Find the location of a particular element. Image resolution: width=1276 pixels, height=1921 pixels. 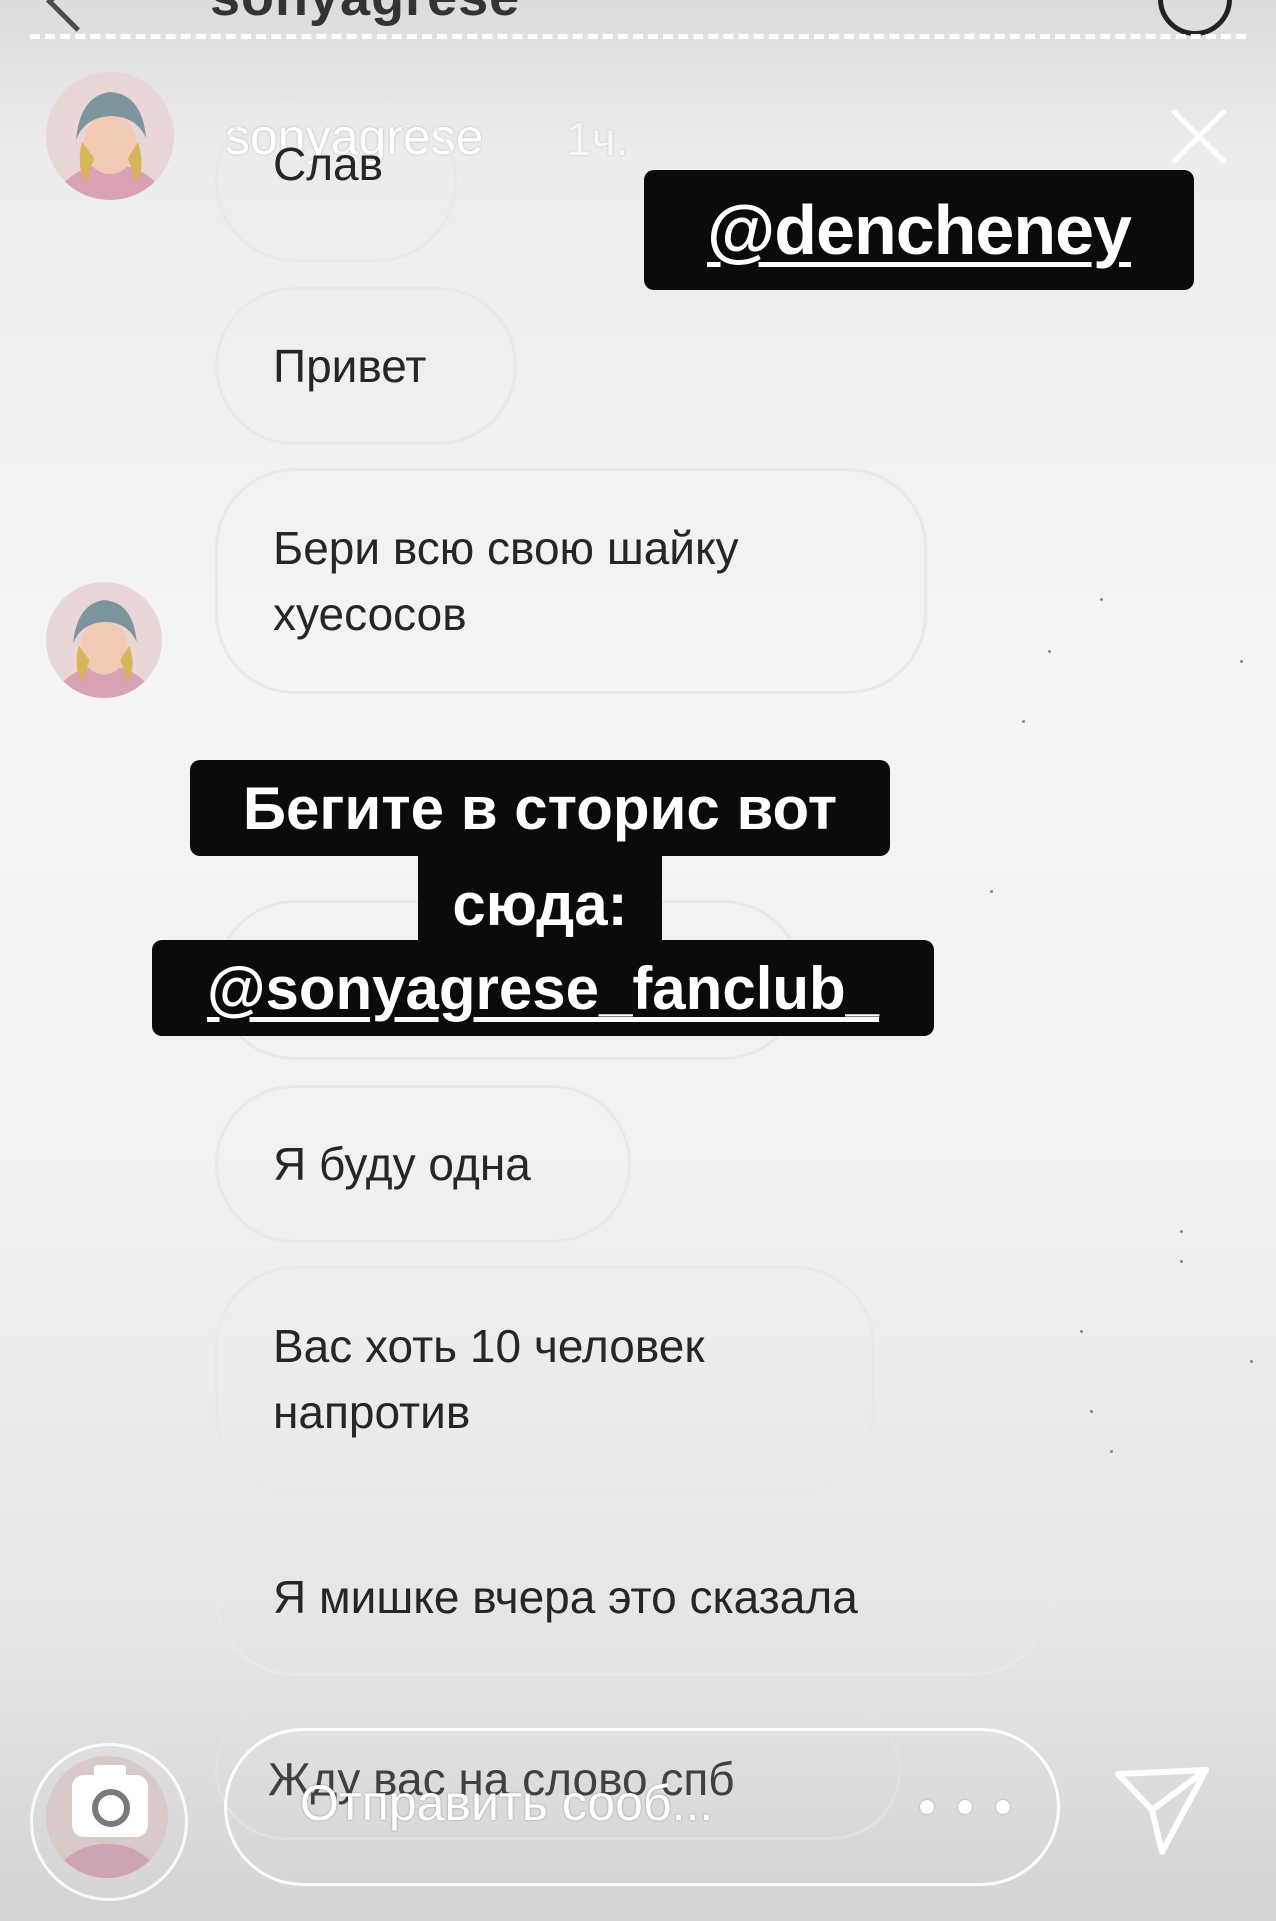

story-timestamp: 1ч. is located at coordinates (597, 139).